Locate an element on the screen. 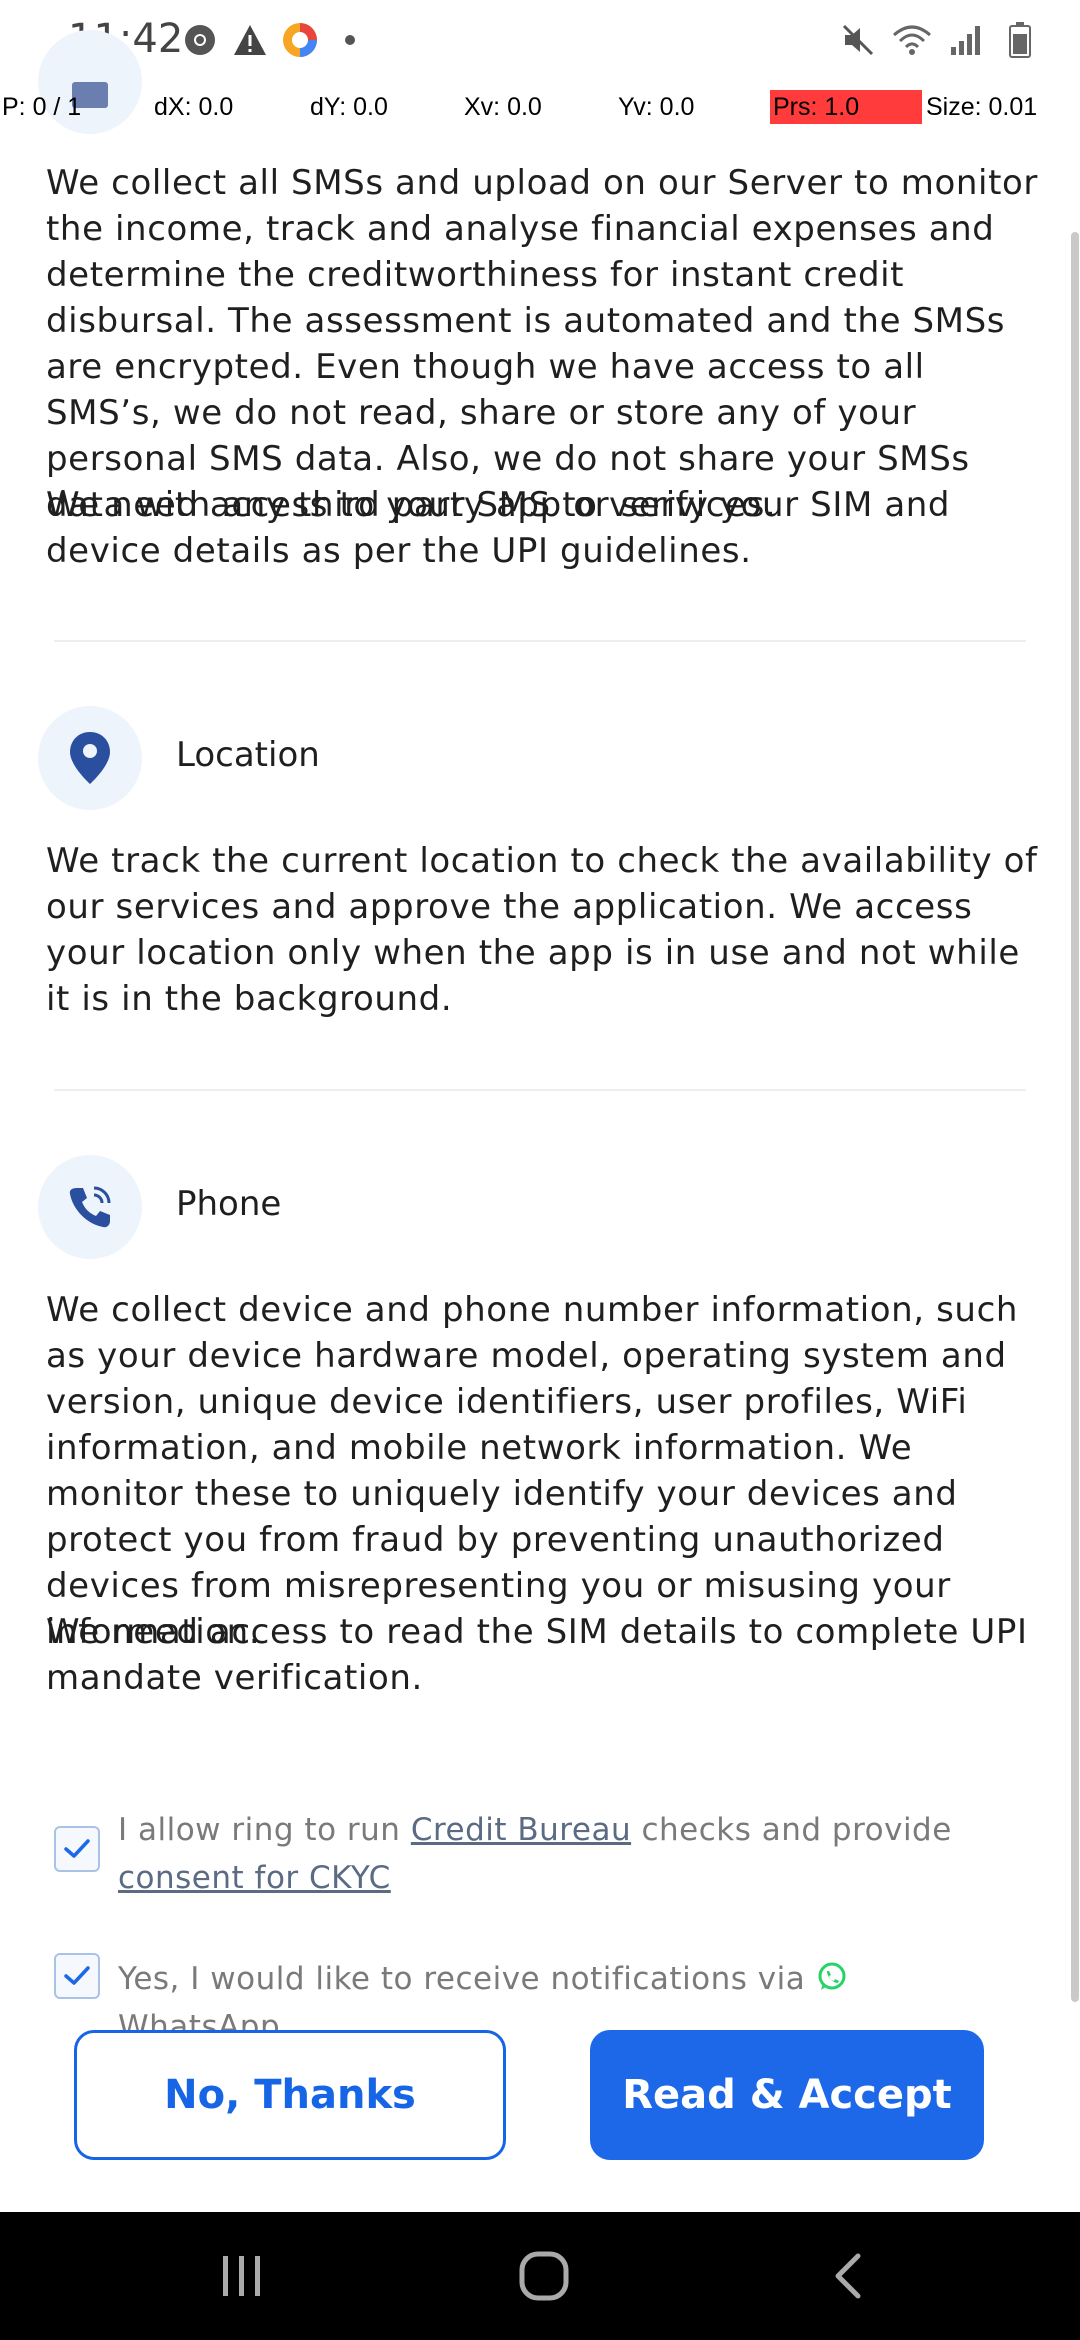 The height and width of the screenshot is (2340, 1080). back-icon is located at coordinates (848, 2276).